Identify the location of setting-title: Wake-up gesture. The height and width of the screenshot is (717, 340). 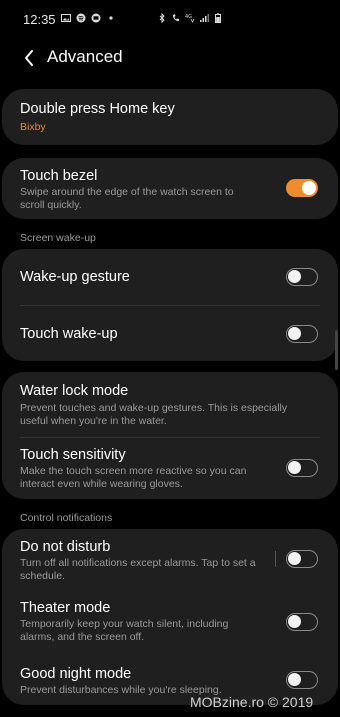
(75, 277).